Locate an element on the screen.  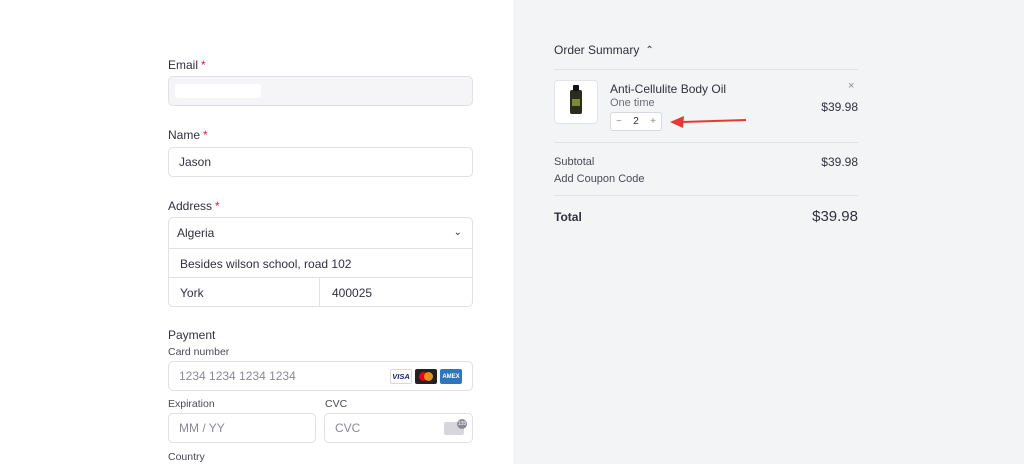
mastercard-icon is located at coordinates (426, 376).